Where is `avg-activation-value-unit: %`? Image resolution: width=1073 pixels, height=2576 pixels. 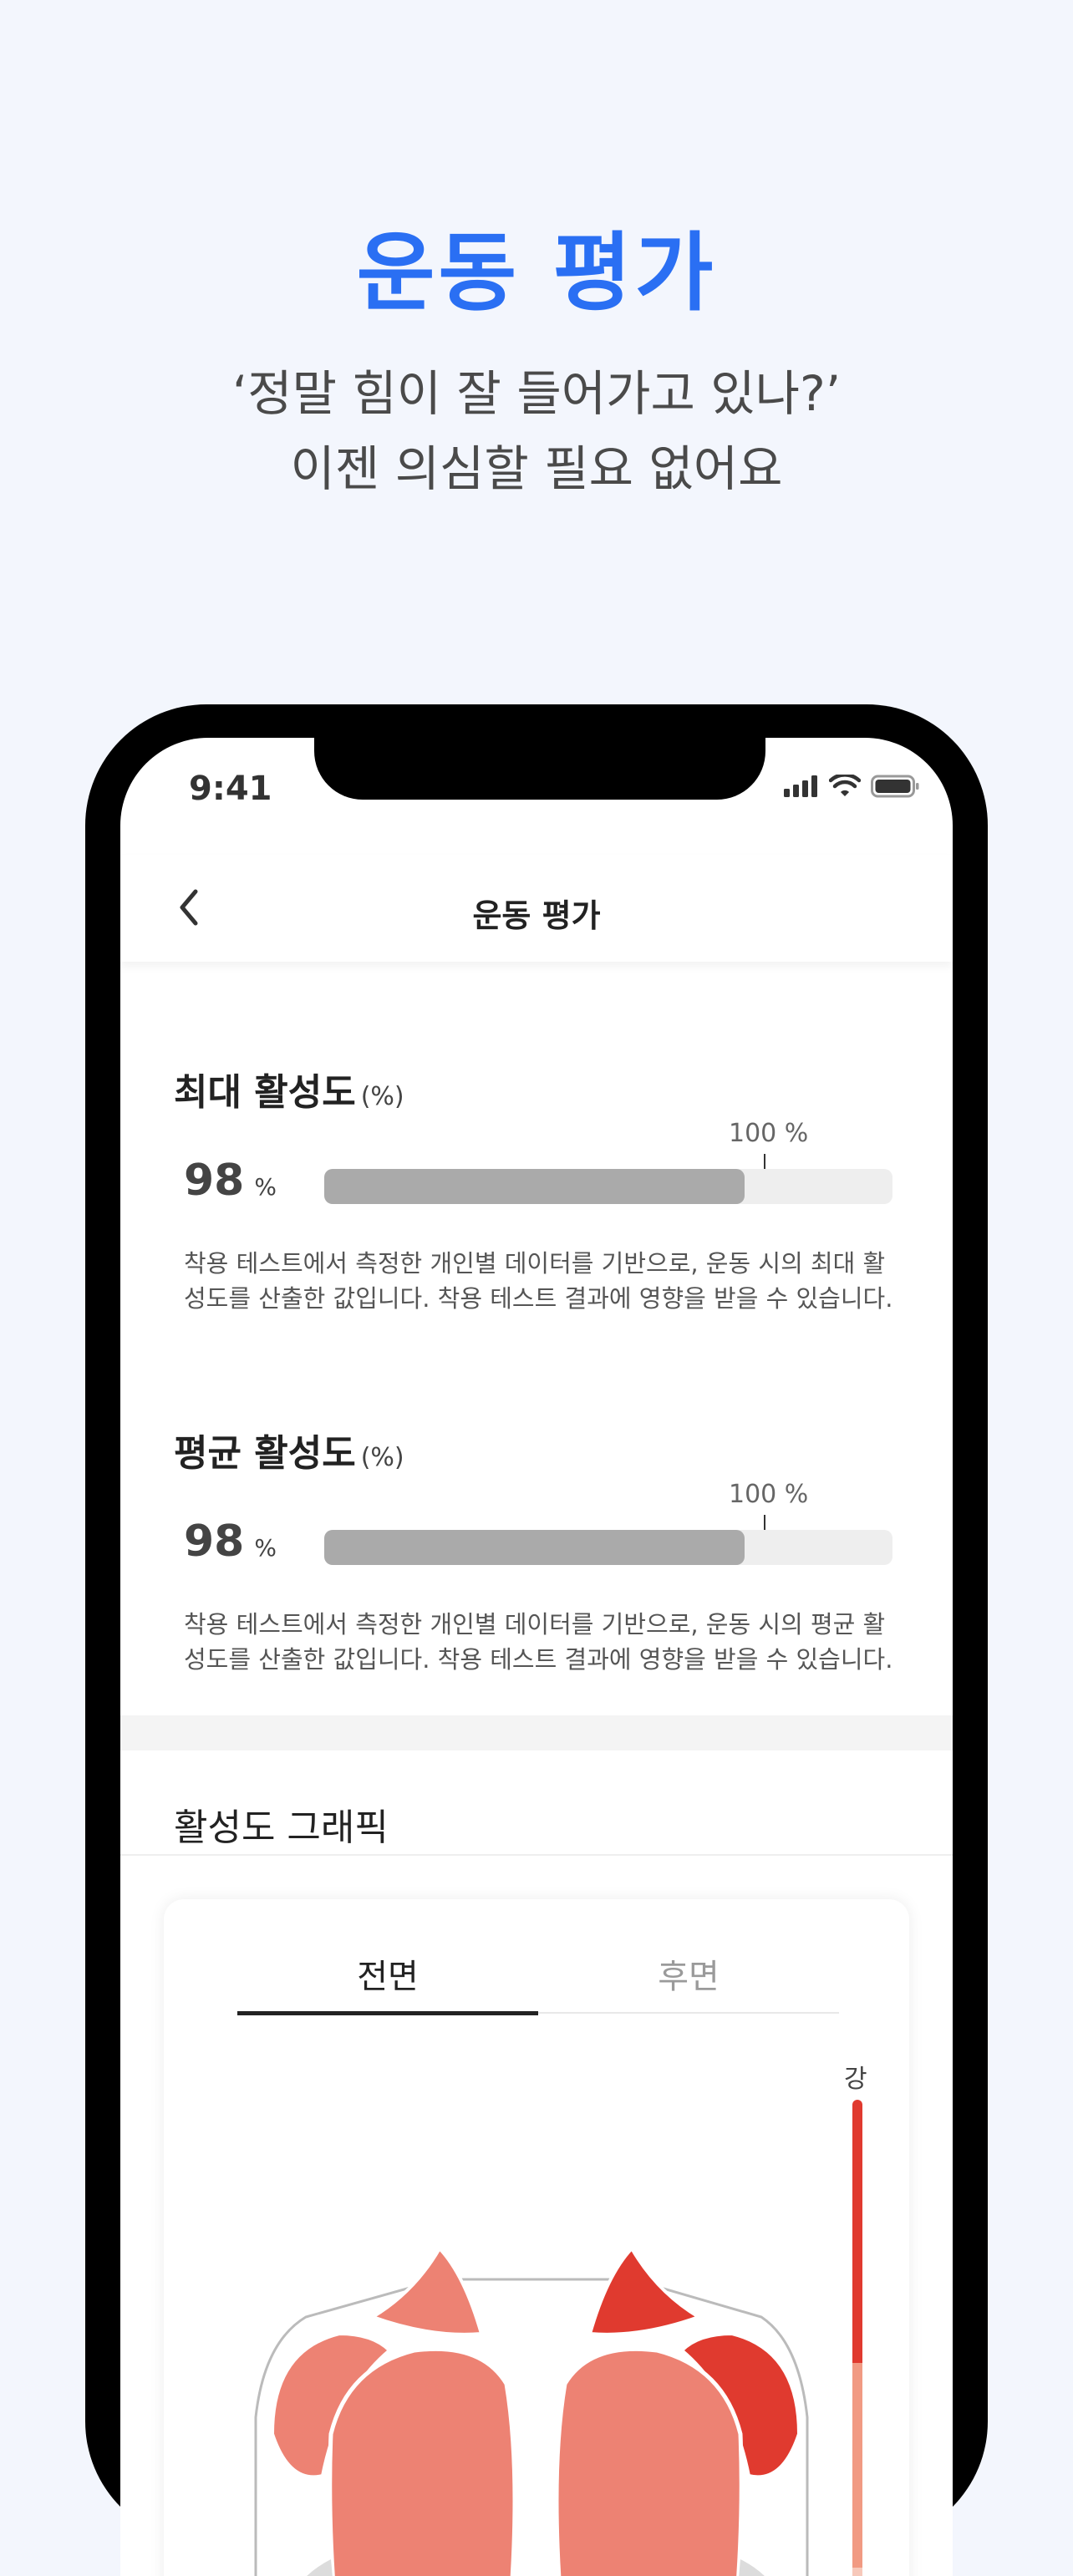 avg-activation-value-unit: % is located at coordinates (265, 1548).